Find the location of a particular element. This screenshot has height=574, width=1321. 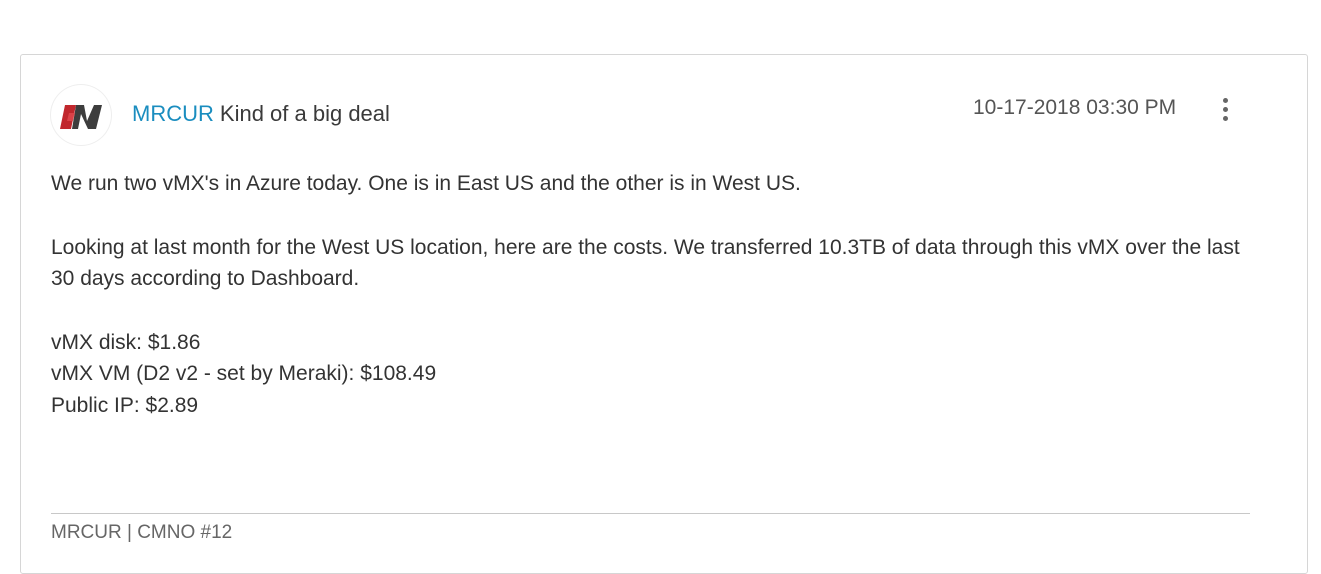

cost-line-disk: vMX disk: $1.86 is located at coordinates (126, 342).